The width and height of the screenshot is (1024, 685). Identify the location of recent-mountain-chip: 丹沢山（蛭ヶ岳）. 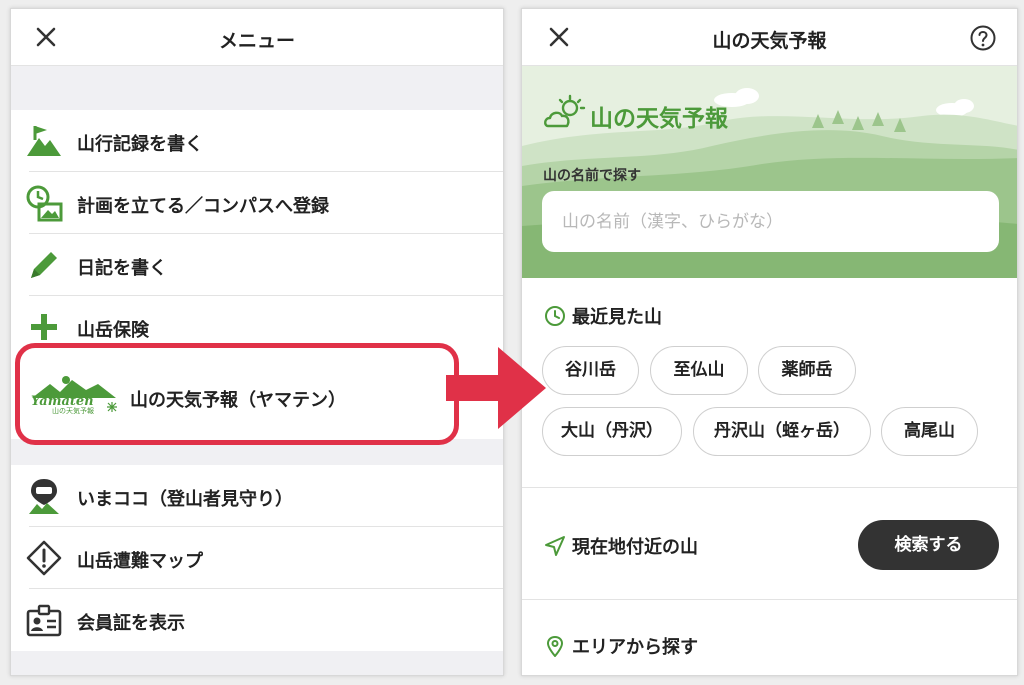
(782, 431).